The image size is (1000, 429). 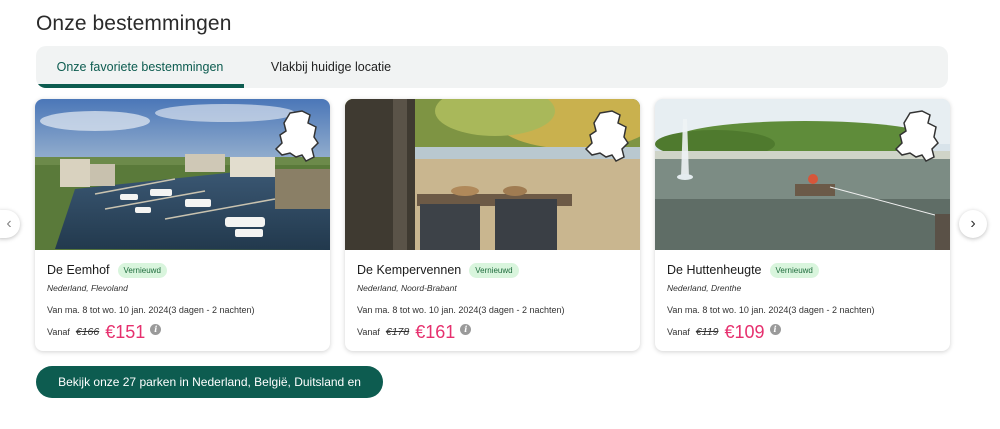 What do you see at coordinates (87, 332) in the screenshot?
I see `old-price: €166` at bounding box center [87, 332].